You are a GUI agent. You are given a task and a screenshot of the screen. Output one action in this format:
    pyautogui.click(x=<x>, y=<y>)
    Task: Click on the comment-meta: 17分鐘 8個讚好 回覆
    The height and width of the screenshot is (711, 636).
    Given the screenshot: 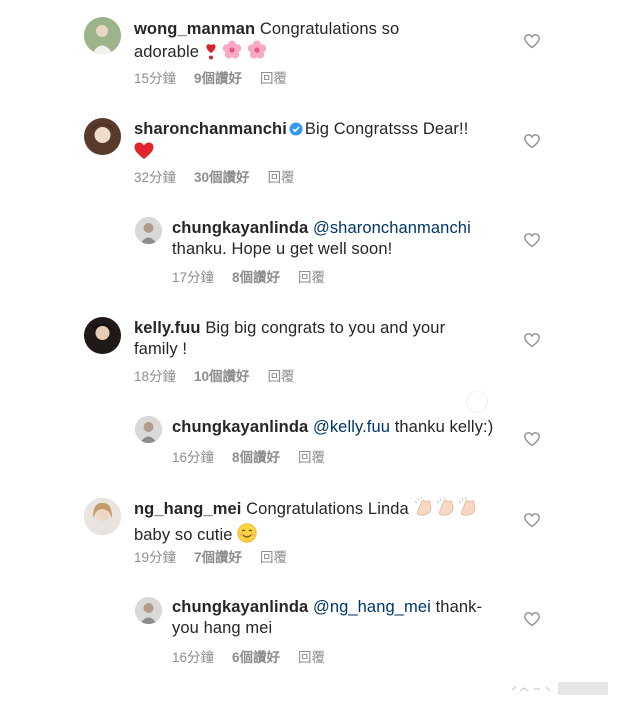 What is the action you would take?
    pyautogui.click(x=257, y=276)
    